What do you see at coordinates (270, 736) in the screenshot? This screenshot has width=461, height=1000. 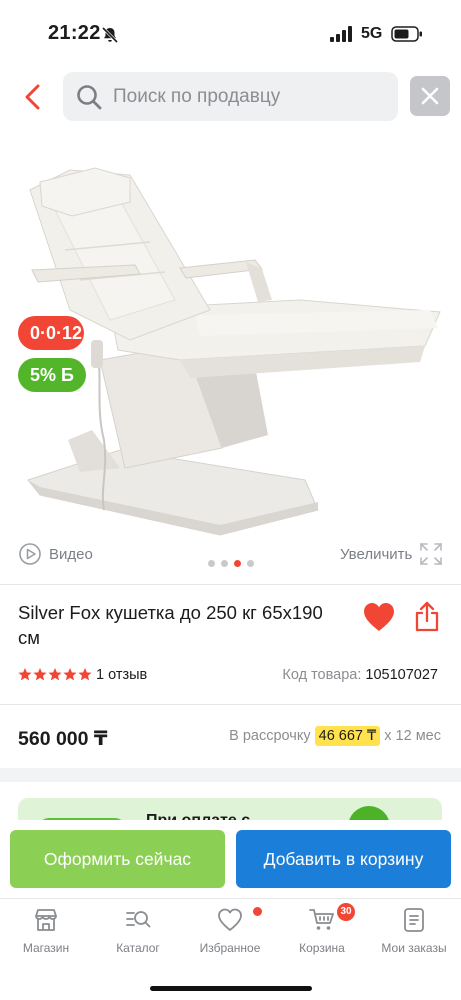 I see `installment-prefix: В рассрочку` at bounding box center [270, 736].